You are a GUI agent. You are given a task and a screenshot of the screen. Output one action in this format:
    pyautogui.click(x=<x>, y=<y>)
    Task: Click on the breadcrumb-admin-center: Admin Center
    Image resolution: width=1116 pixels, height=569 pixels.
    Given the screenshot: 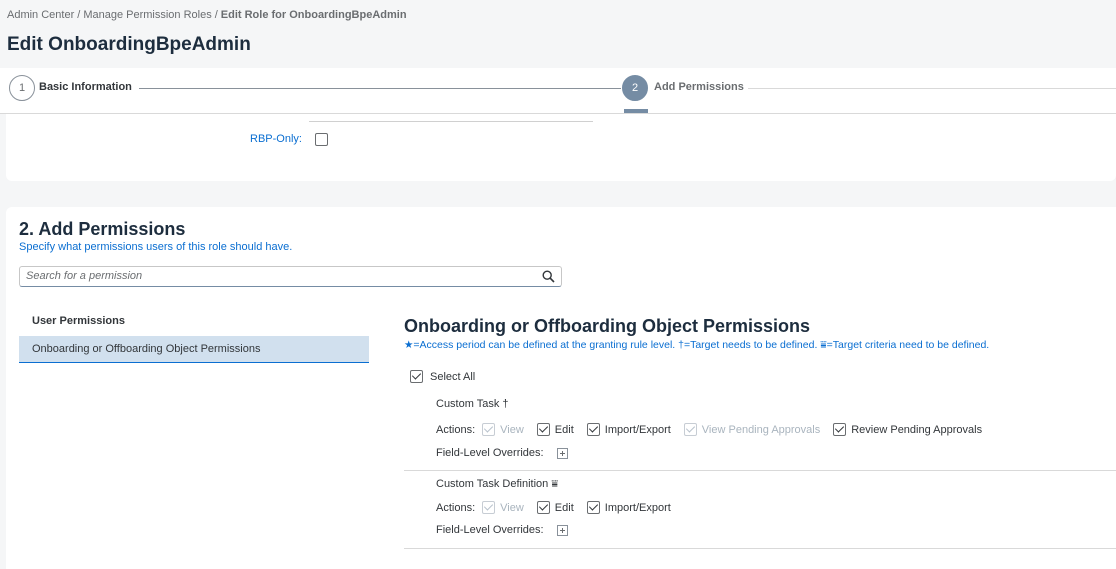 What is the action you would take?
    pyautogui.click(x=40, y=15)
    